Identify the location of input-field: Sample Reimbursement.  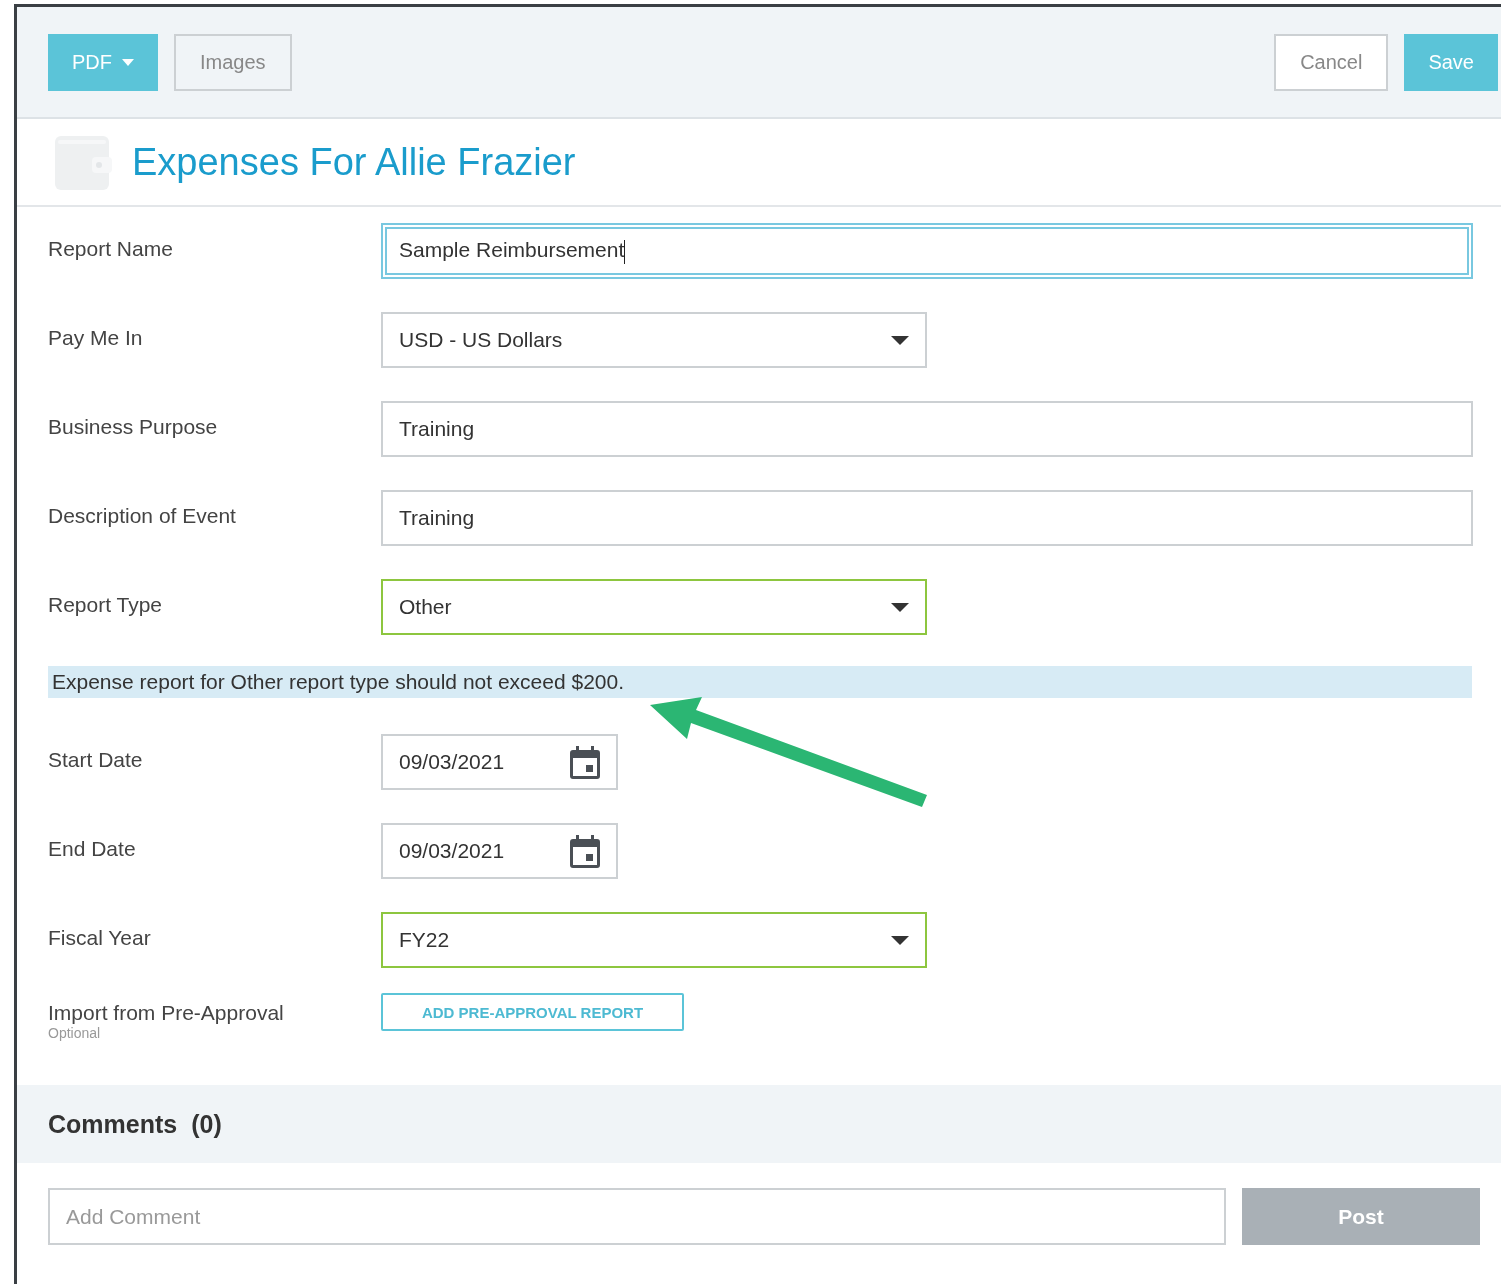
(927, 251).